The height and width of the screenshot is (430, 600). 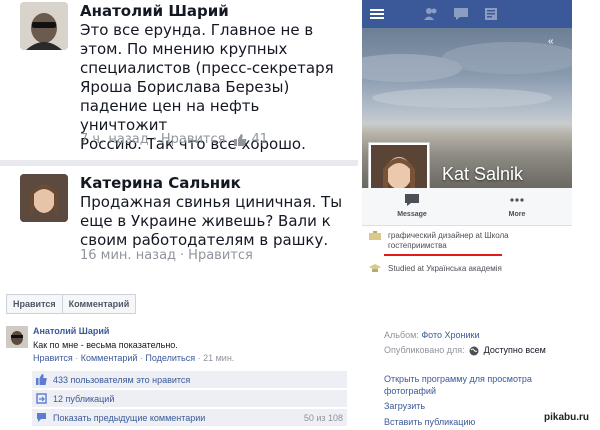 I want to click on post-comment-link: Комментарий, so click(x=109, y=358).